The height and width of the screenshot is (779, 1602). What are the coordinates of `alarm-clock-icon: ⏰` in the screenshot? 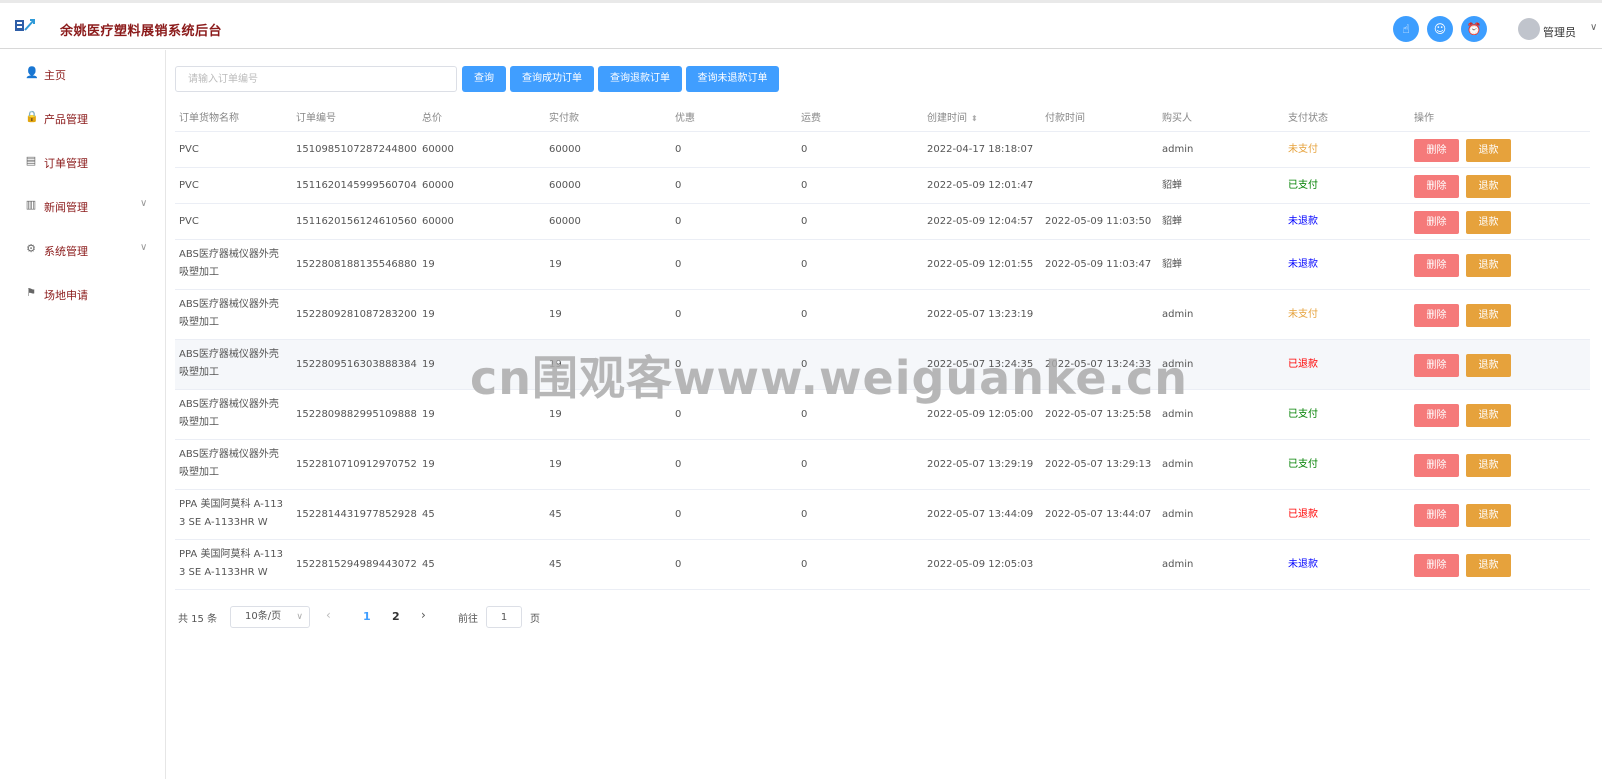 It's located at (1474, 29).